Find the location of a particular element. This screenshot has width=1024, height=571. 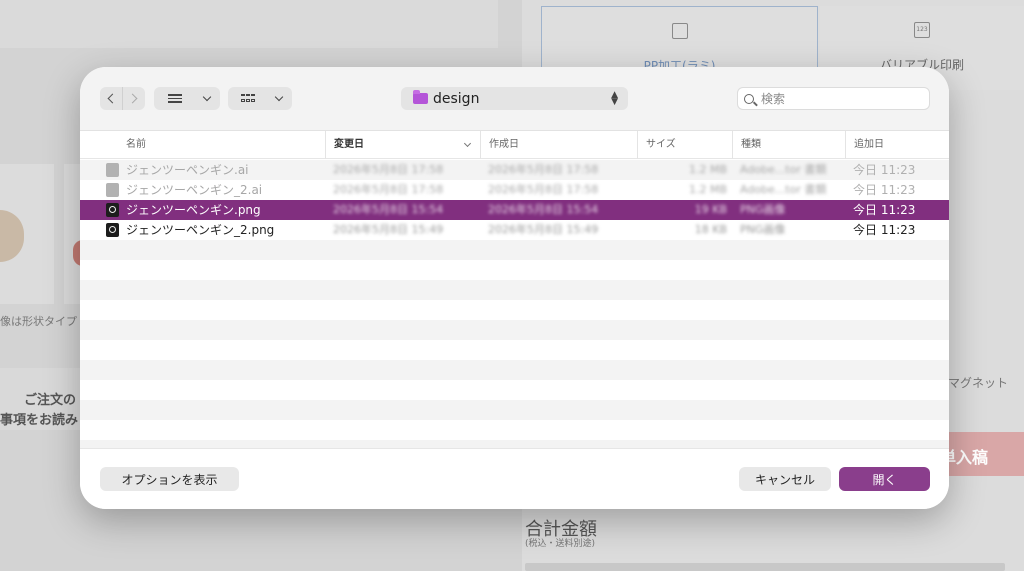

lamination-icon is located at coordinates (679, 31).